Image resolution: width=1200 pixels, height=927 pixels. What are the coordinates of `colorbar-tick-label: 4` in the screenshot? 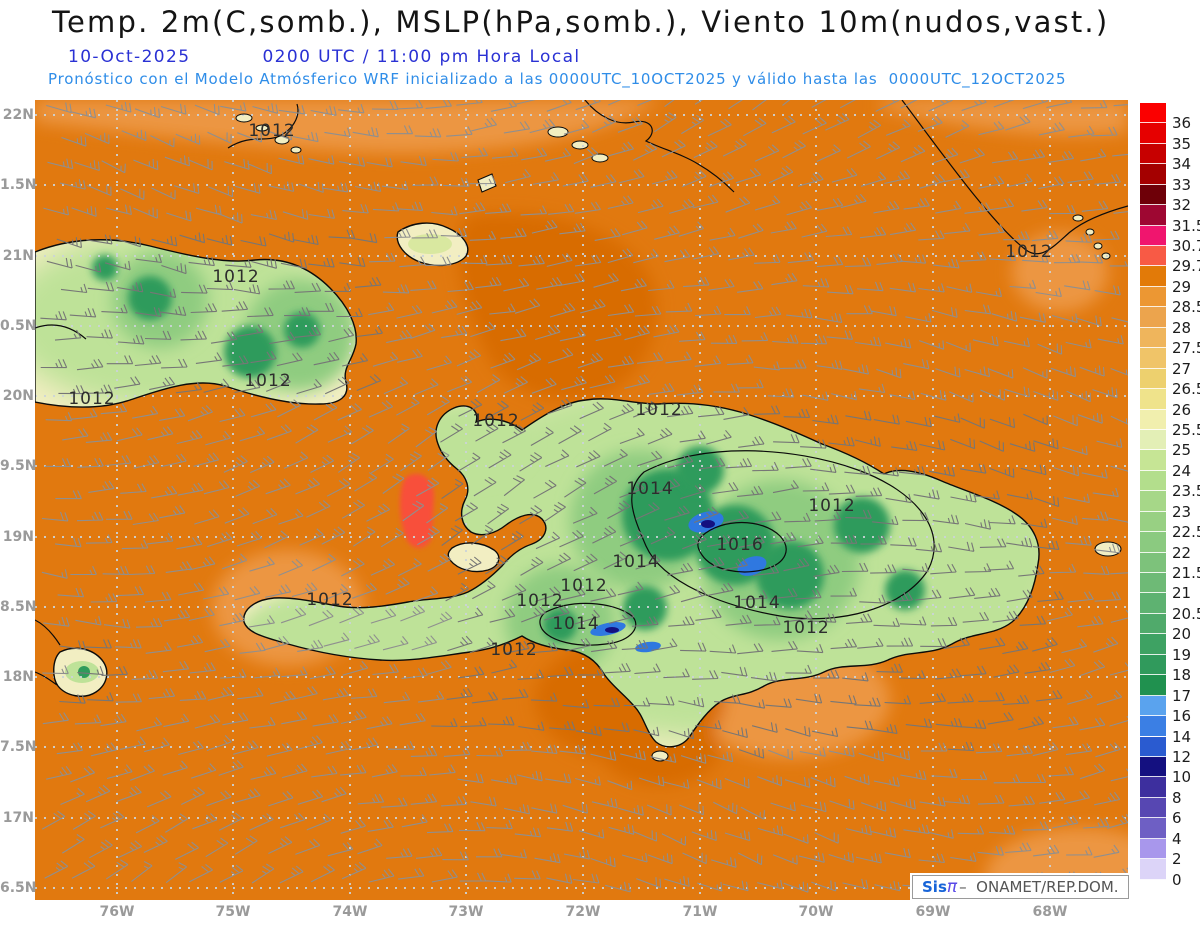 It's located at (1177, 838).